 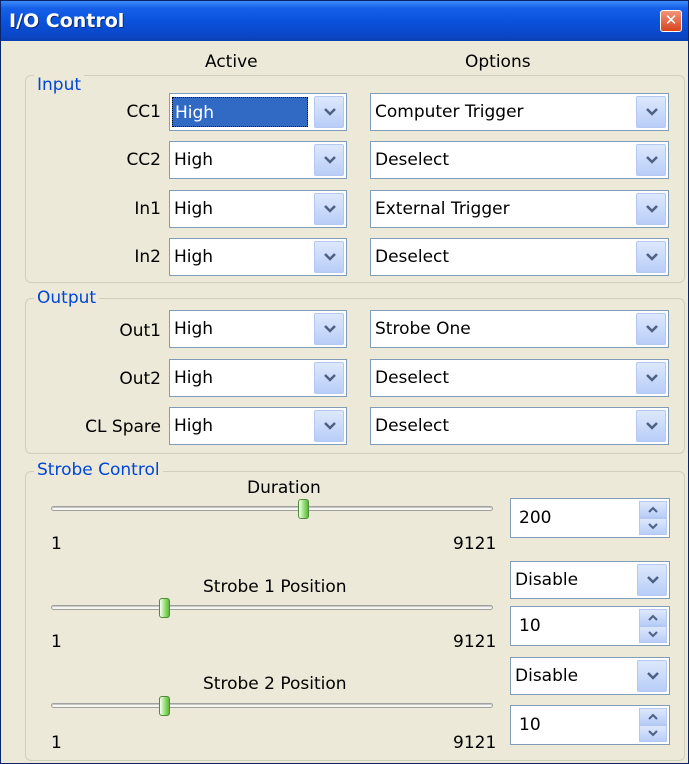 I want to click on duration-min: 1, so click(x=56, y=544).